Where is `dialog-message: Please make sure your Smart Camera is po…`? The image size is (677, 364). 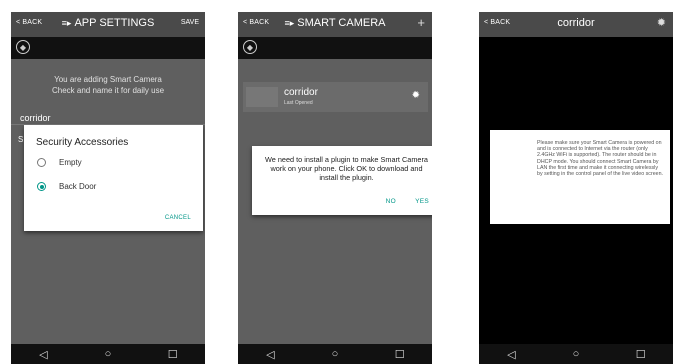 dialog-message: Please make sure your Smart Camera is po… is located at coordinates (600, 159).